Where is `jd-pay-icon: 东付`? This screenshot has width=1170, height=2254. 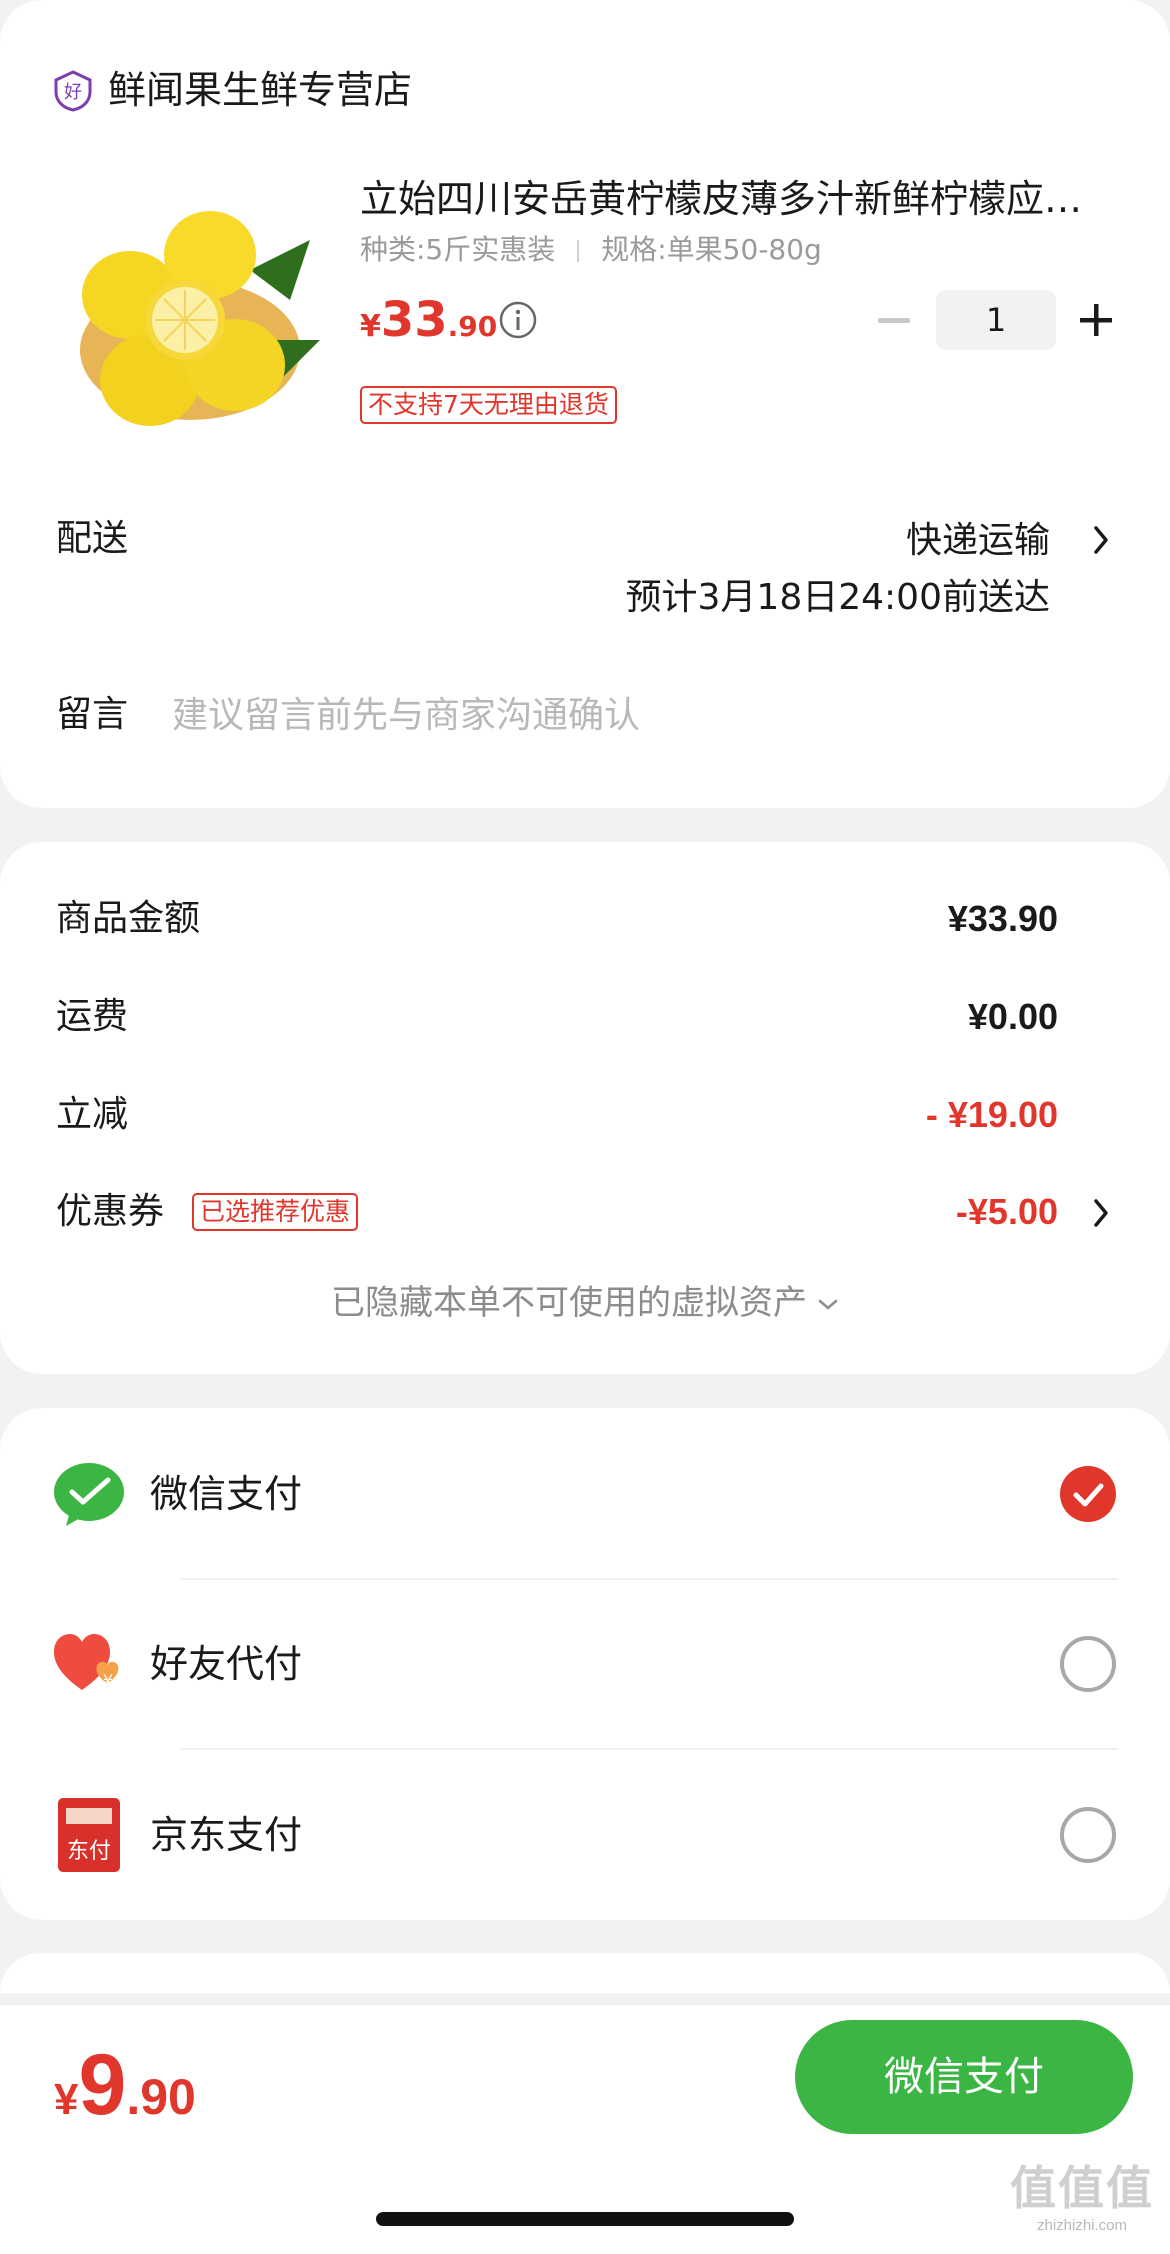
jd-pay-icon: 东付 is located at coordinates (89, 1835).